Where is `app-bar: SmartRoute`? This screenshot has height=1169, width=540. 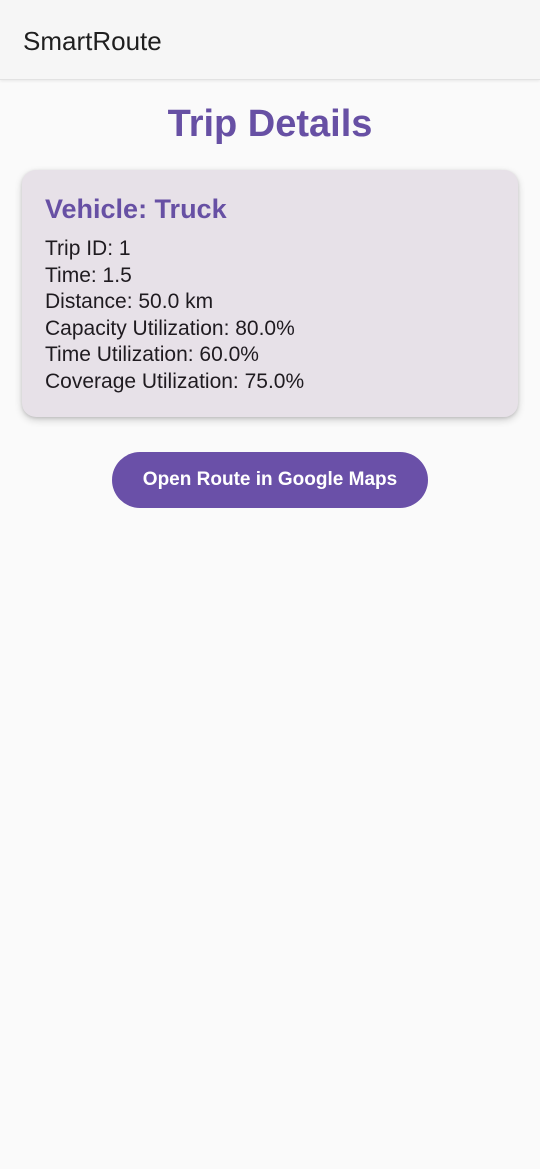 app-bar: SmartRoute is located at coordinates (270, 40).